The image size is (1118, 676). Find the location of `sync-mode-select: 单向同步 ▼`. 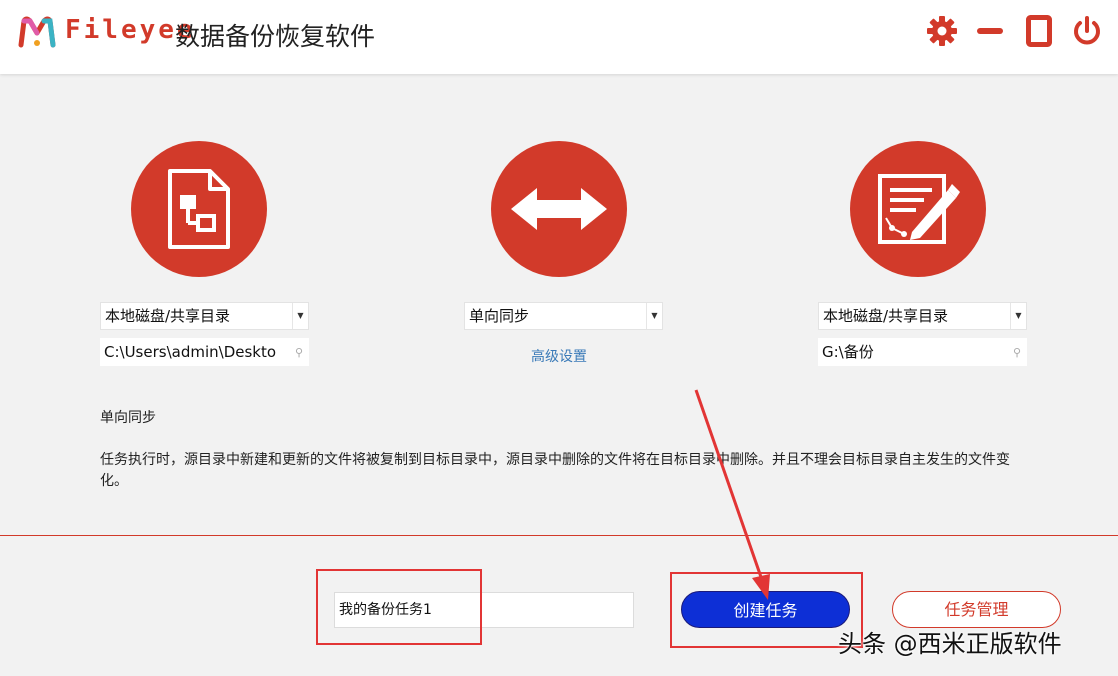

sync-mode-select: 单向同步 ▼ is located at coordinates (563, 316).